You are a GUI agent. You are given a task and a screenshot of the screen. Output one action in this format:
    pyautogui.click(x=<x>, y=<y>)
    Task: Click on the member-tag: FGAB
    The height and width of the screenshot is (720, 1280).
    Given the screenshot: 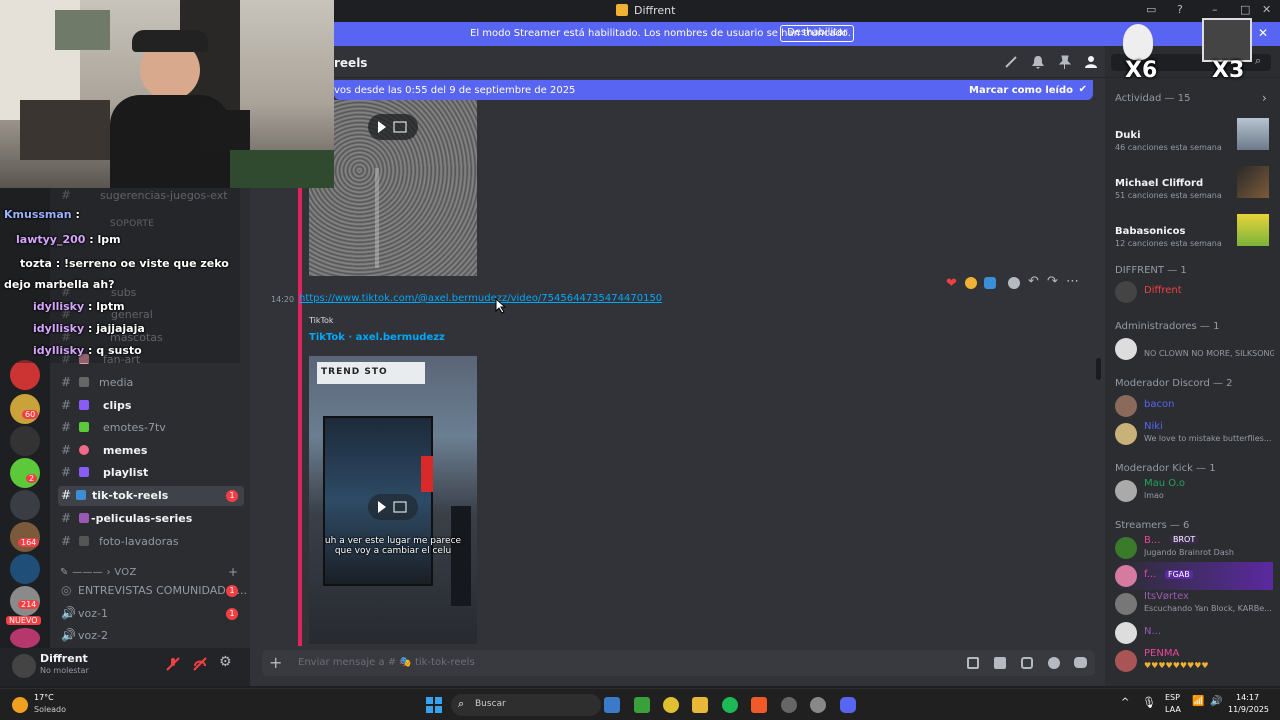 What is the action you would take?
    pyautogui.click(x=1179, y=574)
    